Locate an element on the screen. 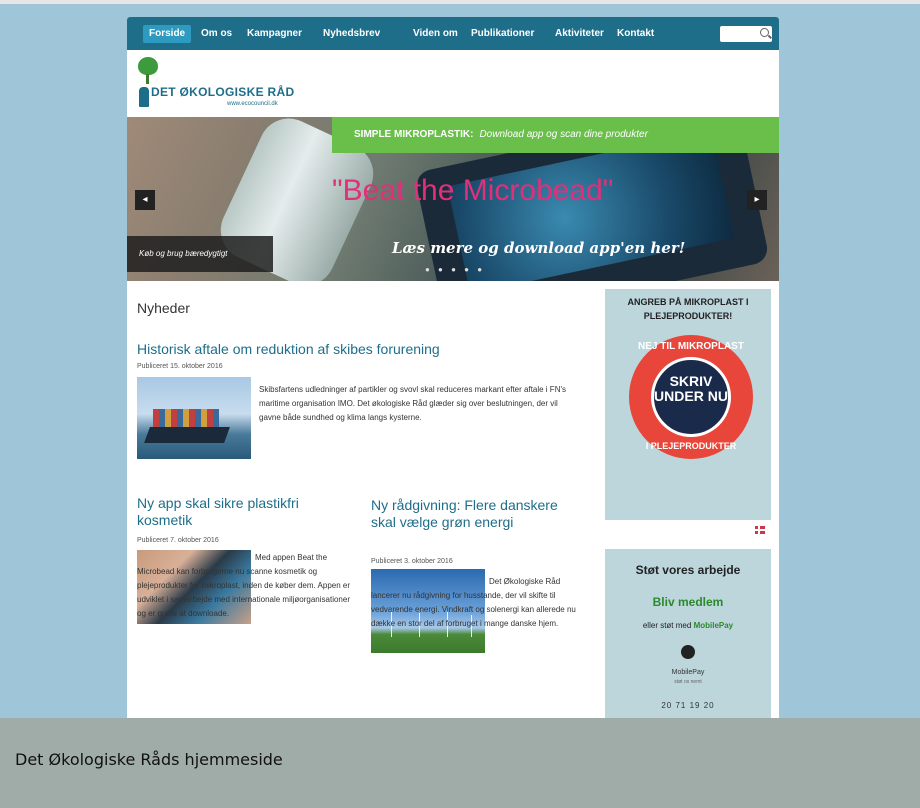 The width and height of the screenshot is (920, 808). article-date-app: Publiceret 7. oktober 2016 is located at coordinates (178, 540).